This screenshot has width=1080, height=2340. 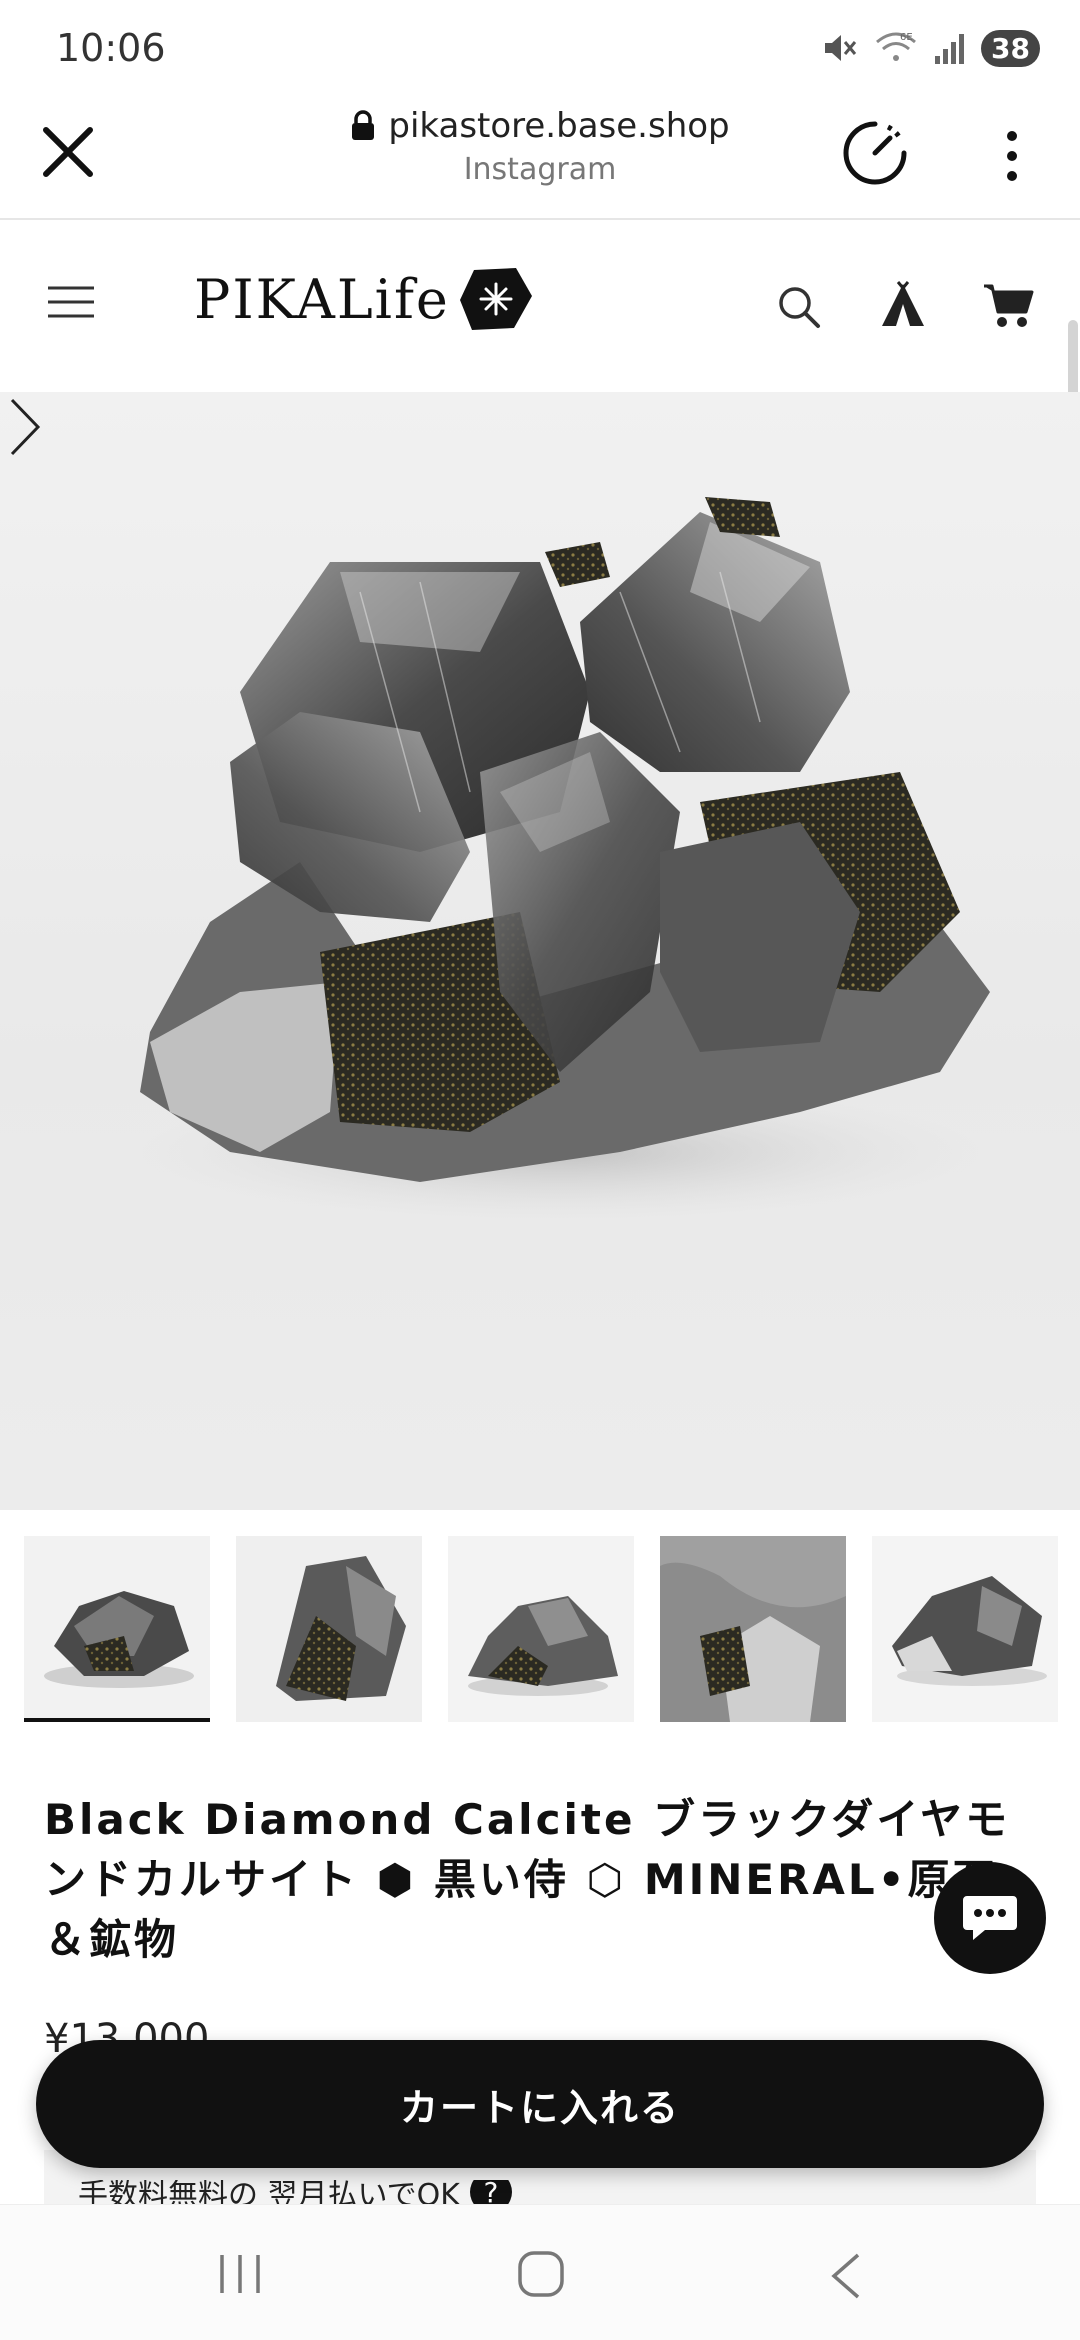 I want to click on logo-text: PIKALife, so click(x=322, y=299).